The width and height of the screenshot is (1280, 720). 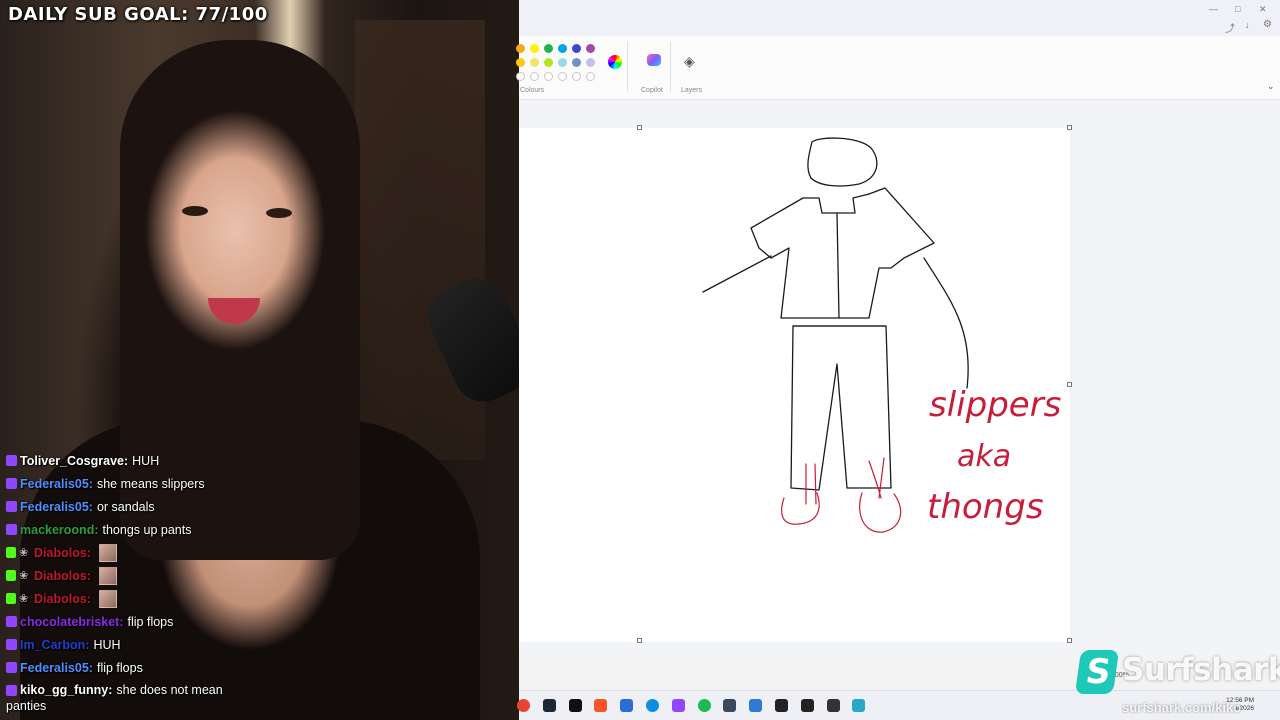 I want to click on stroke-center-line, so click(x=838, y=265).